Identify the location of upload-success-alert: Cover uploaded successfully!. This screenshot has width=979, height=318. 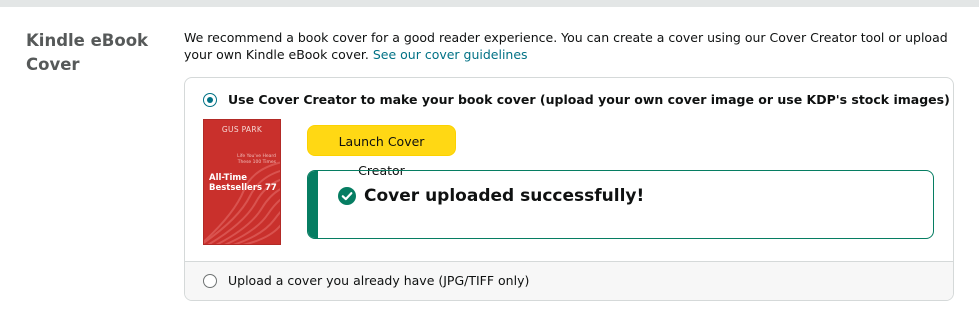
(620, 204).